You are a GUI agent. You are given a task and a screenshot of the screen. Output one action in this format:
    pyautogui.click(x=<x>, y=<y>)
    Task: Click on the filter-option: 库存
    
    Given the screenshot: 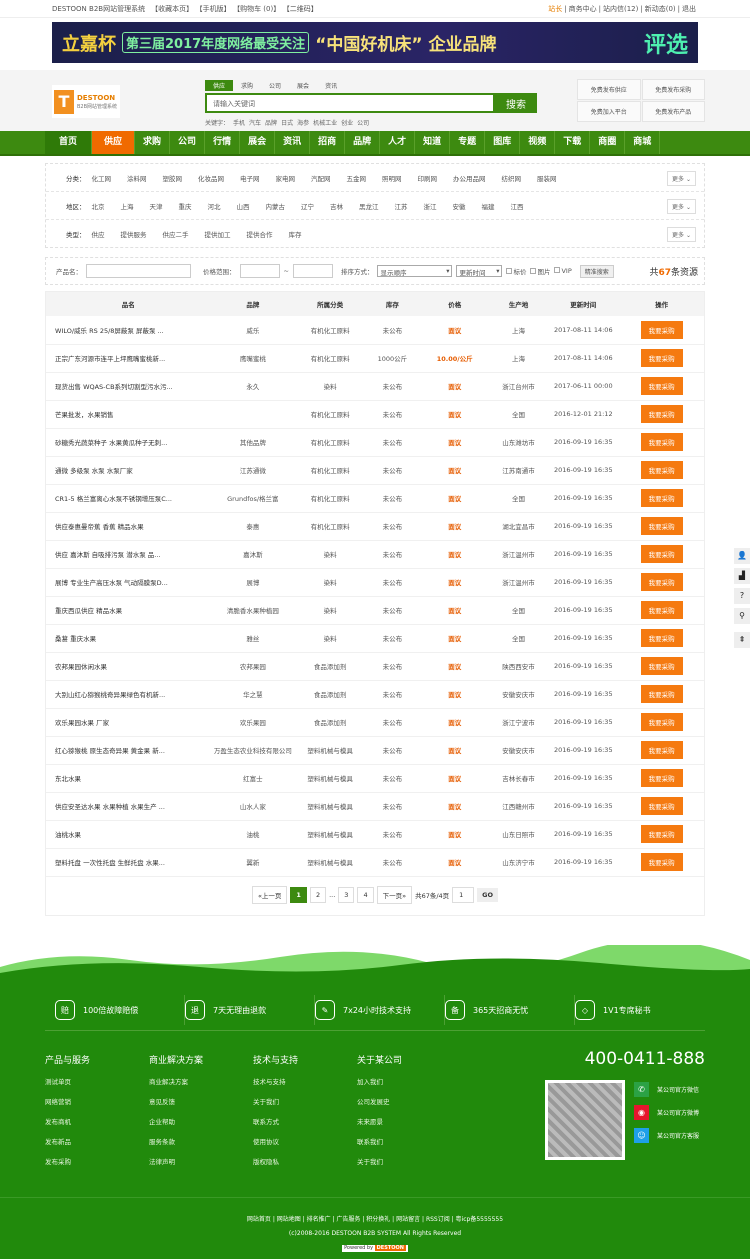 What is the action you would take?
    pyautogui.click(x=295, y=234)
    